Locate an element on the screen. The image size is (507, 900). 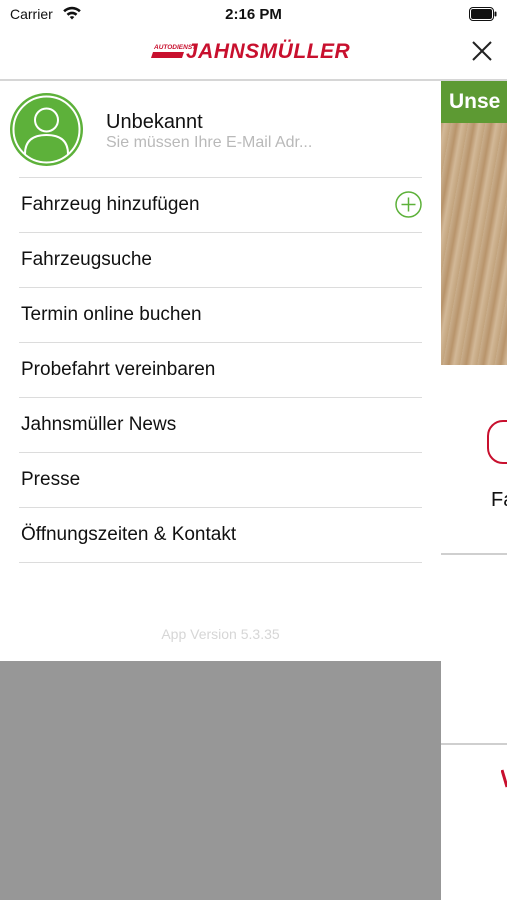
menu-item-label: Termin online buchen is located at coordinates (111, 314).